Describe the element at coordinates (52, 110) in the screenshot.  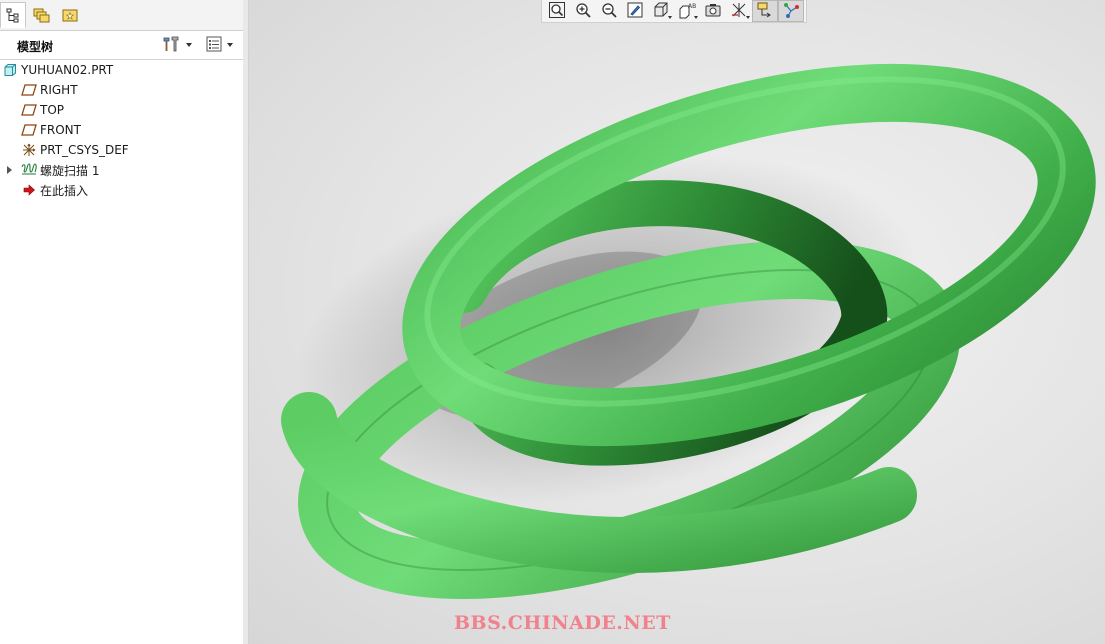
I see `tree-item-label: TOP` at that location.